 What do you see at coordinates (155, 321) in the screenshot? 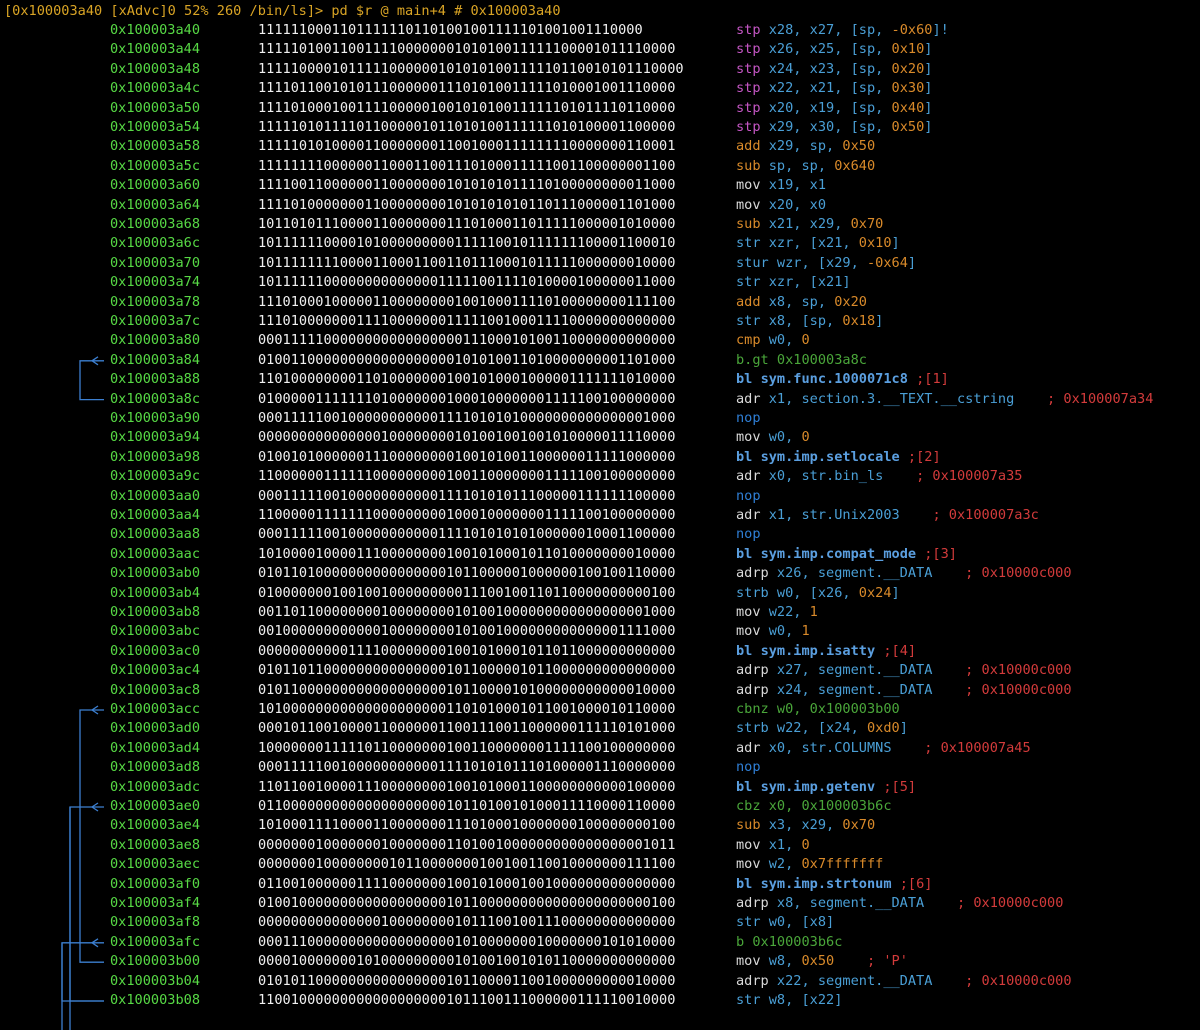
I see `instruction-address: 0x100003a7c` at bounding box center [155, 321].